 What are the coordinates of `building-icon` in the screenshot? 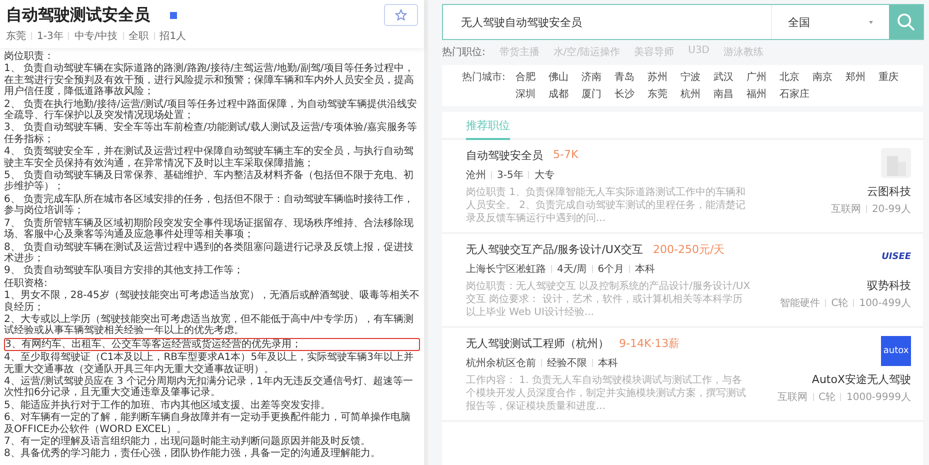 It's located at (896, 163).